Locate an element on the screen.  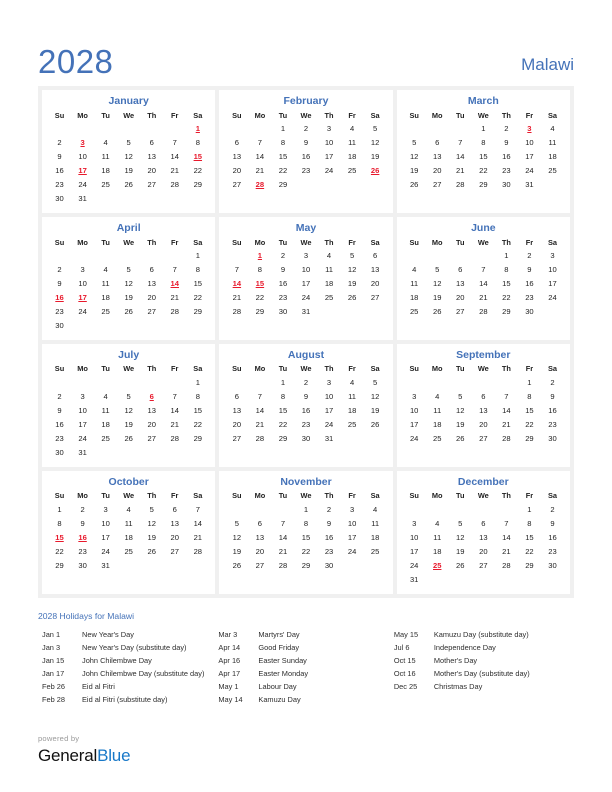
day-cell: 13 is located at coordinates (174, 524).